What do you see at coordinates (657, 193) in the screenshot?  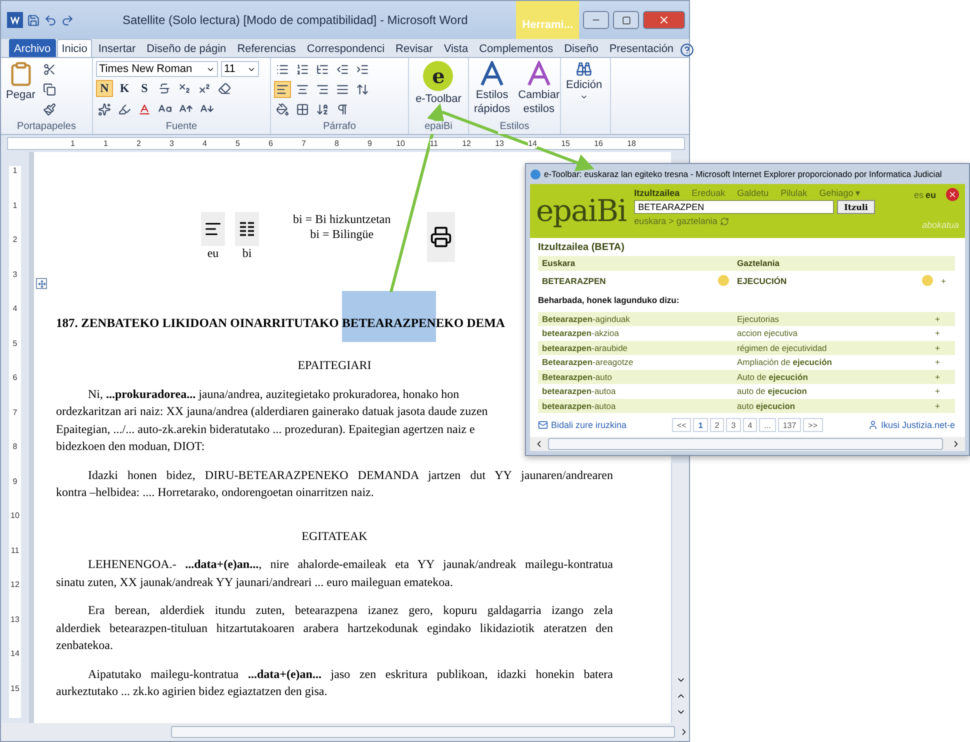 I see `nav-link: Itzultzailea` at bounding box center [657, 193].